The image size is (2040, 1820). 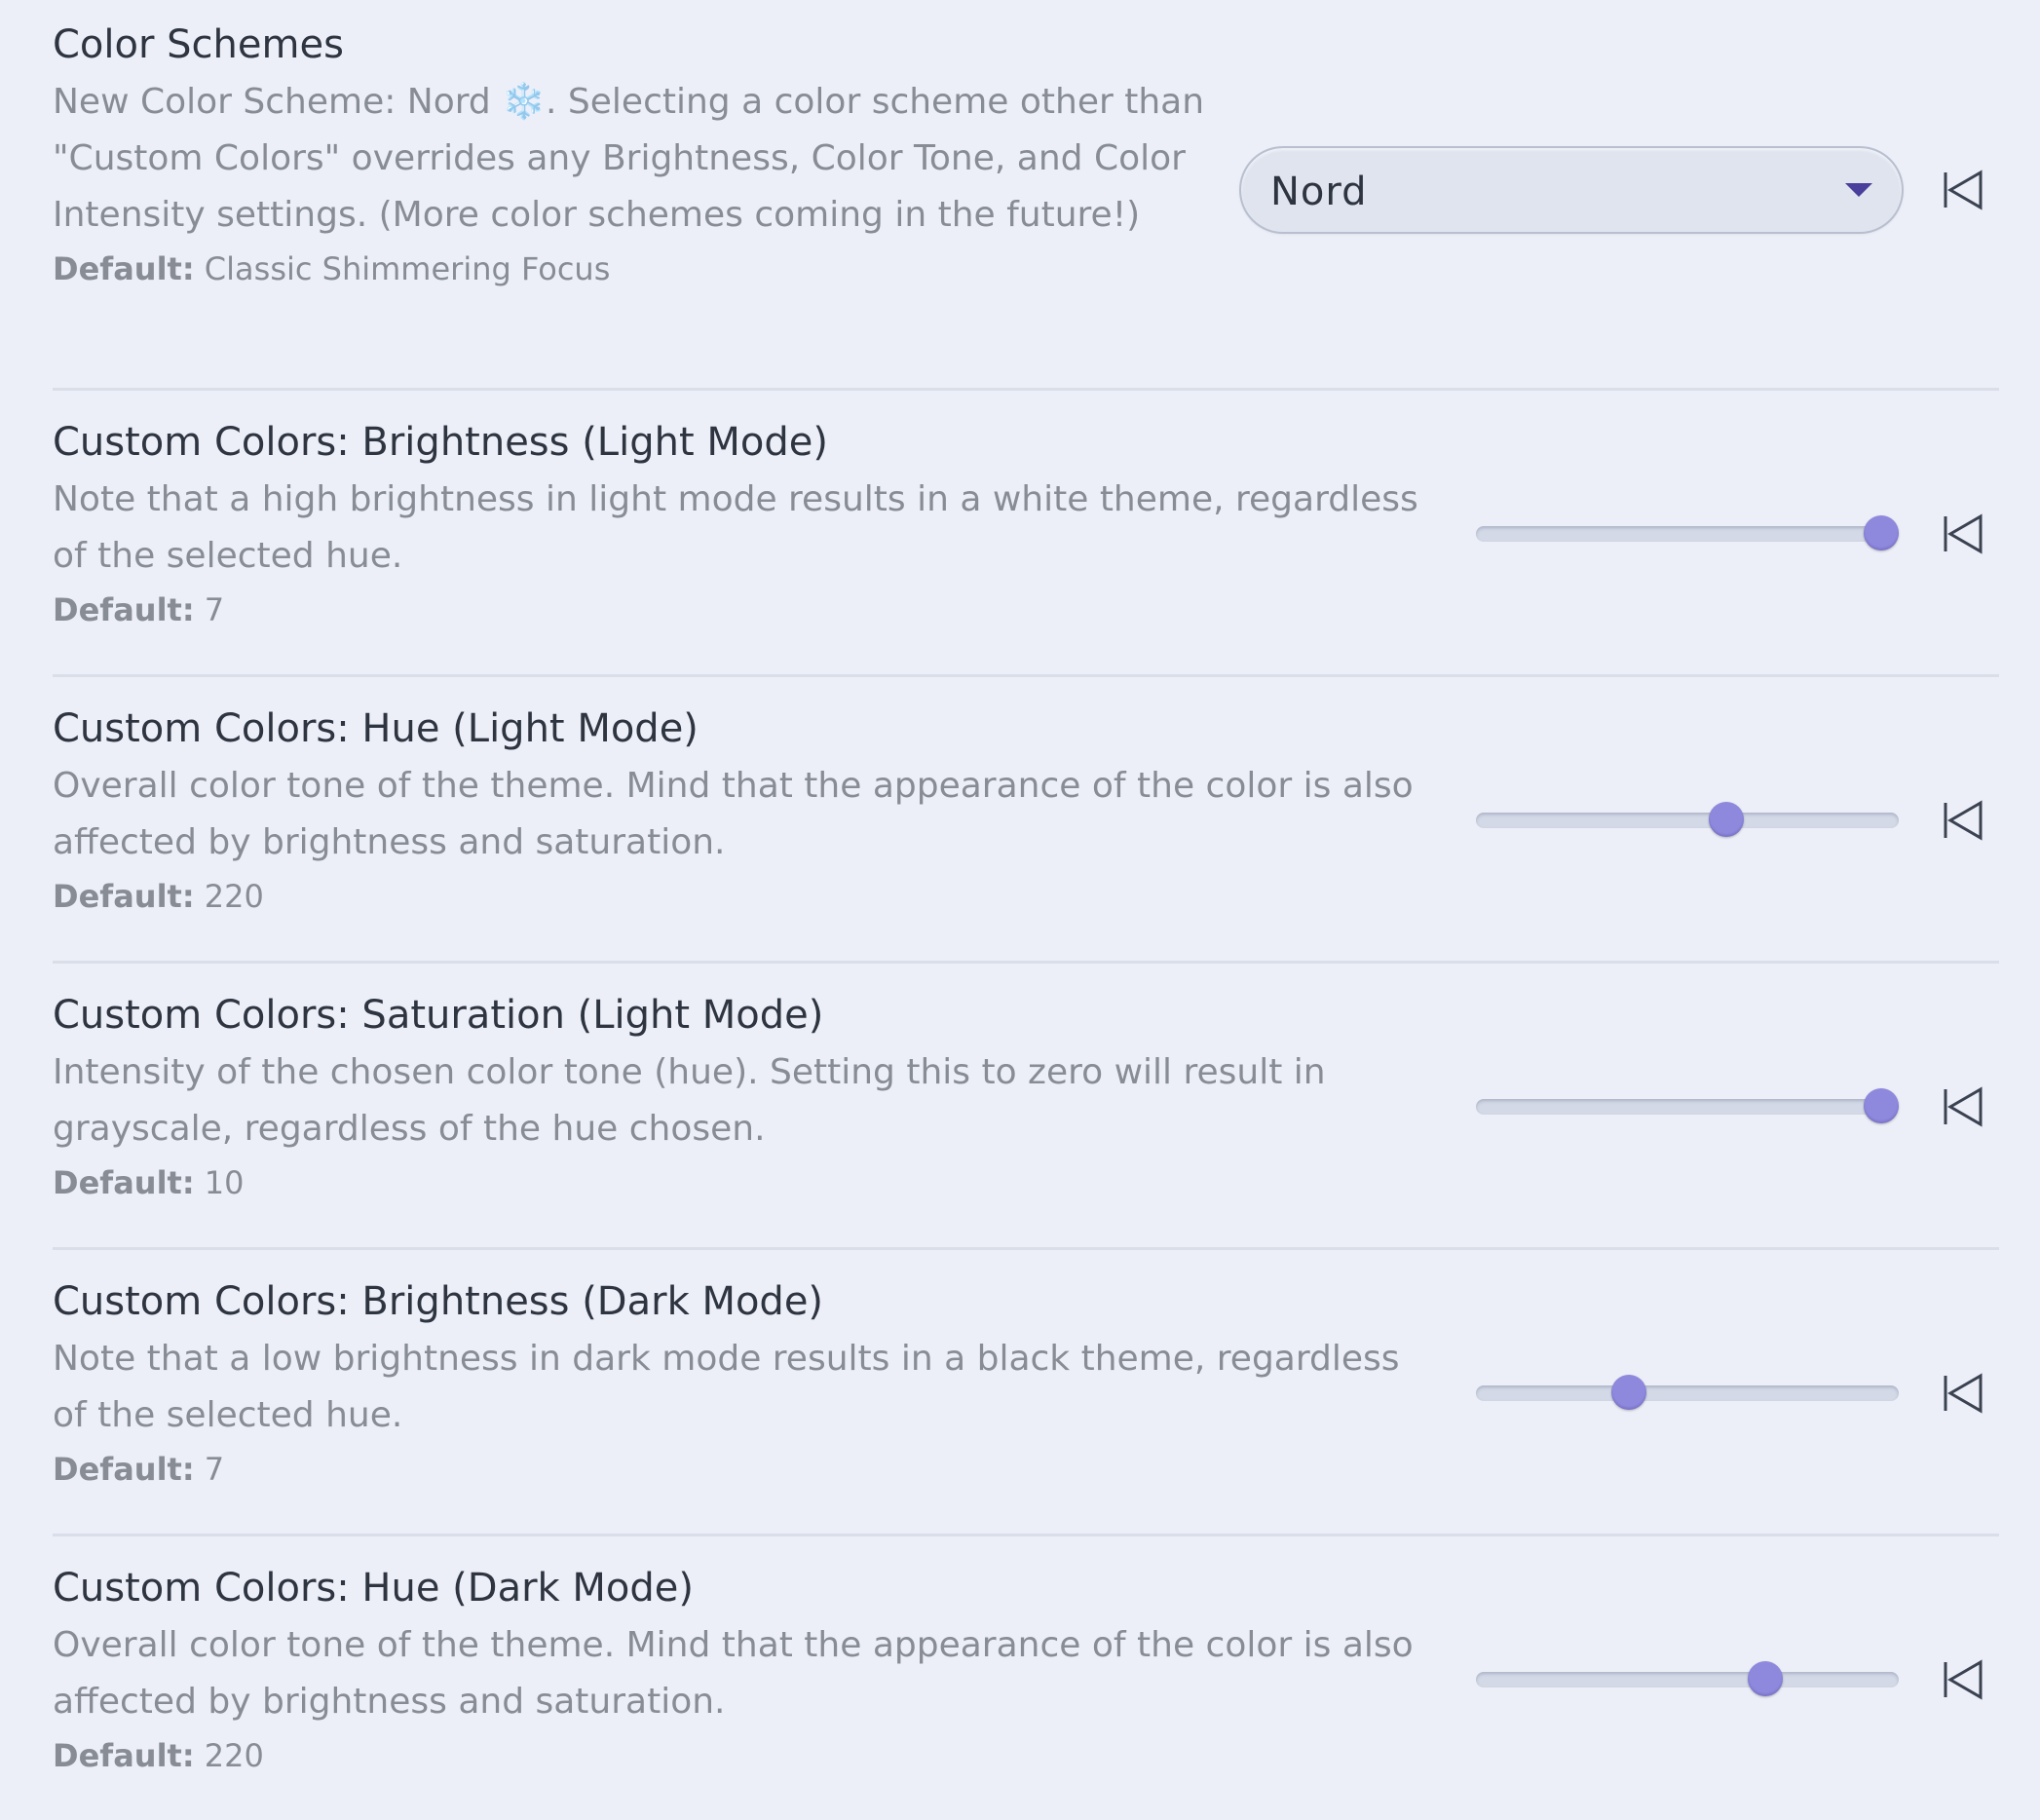 I want to click on setting-default: Default: 10, so click(x=744, y=1182).